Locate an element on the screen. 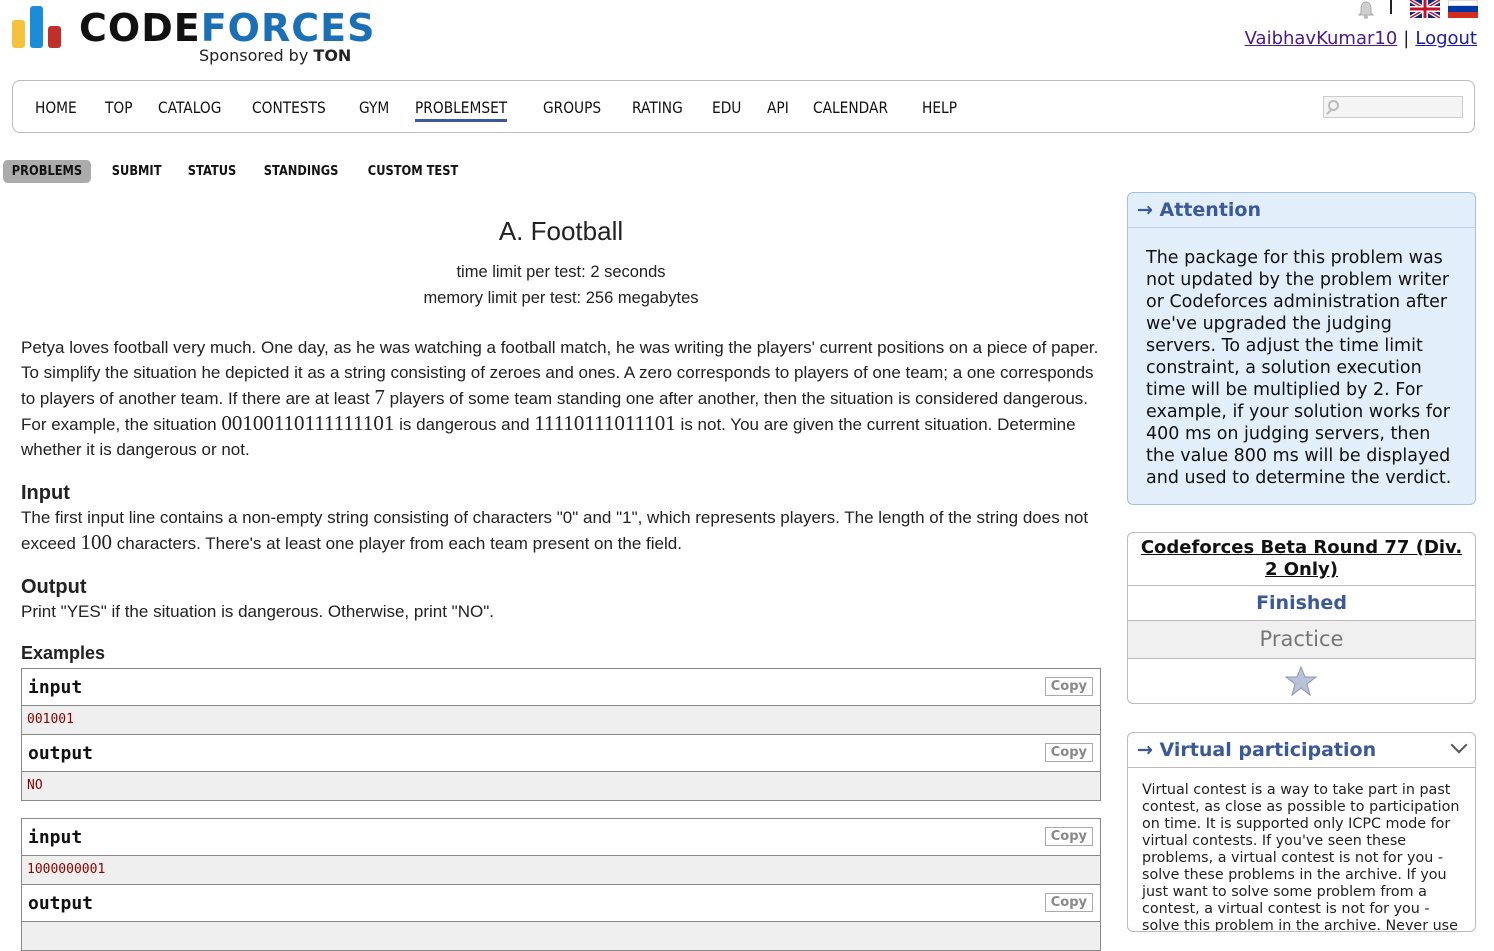 This screenshot has height=951, width=1494. uk-flag-icon is located at coordinates (1425, 9).